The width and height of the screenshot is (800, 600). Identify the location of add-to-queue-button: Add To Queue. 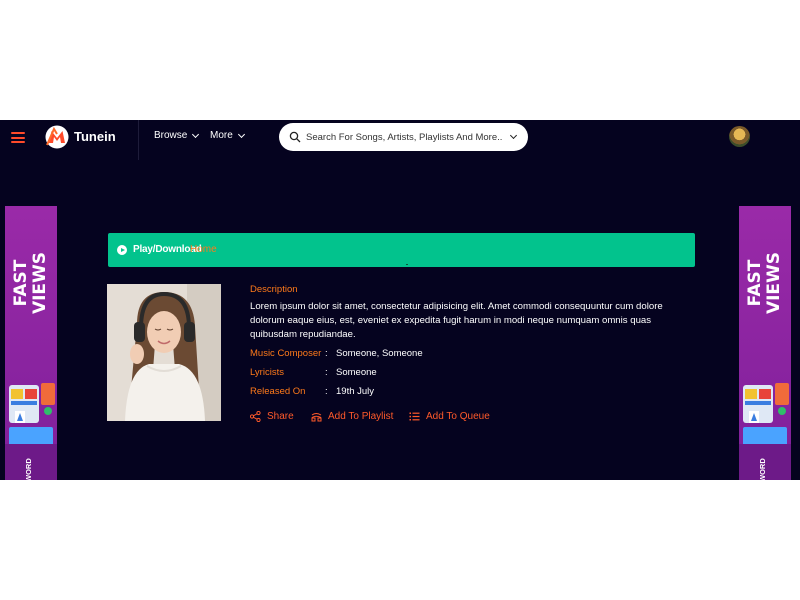
(449, 416).